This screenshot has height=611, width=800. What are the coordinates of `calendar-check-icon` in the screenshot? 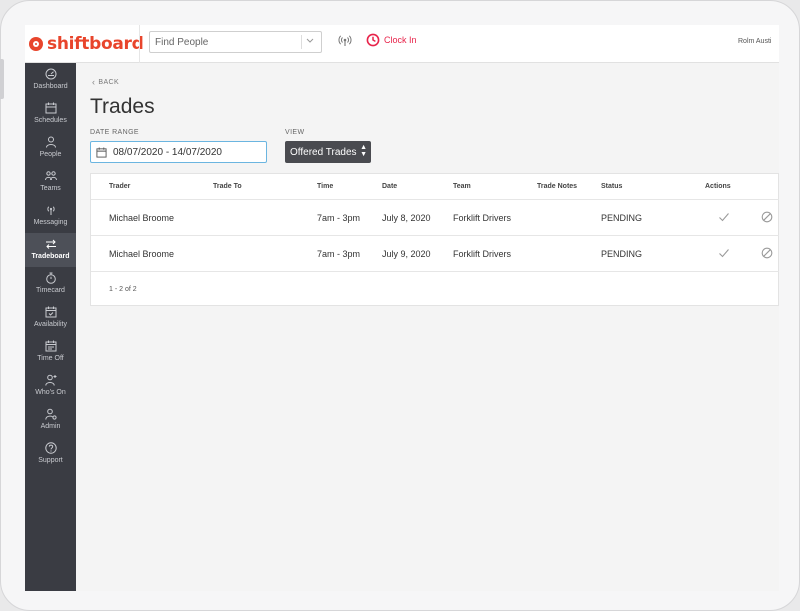 It's located at (50, 312).